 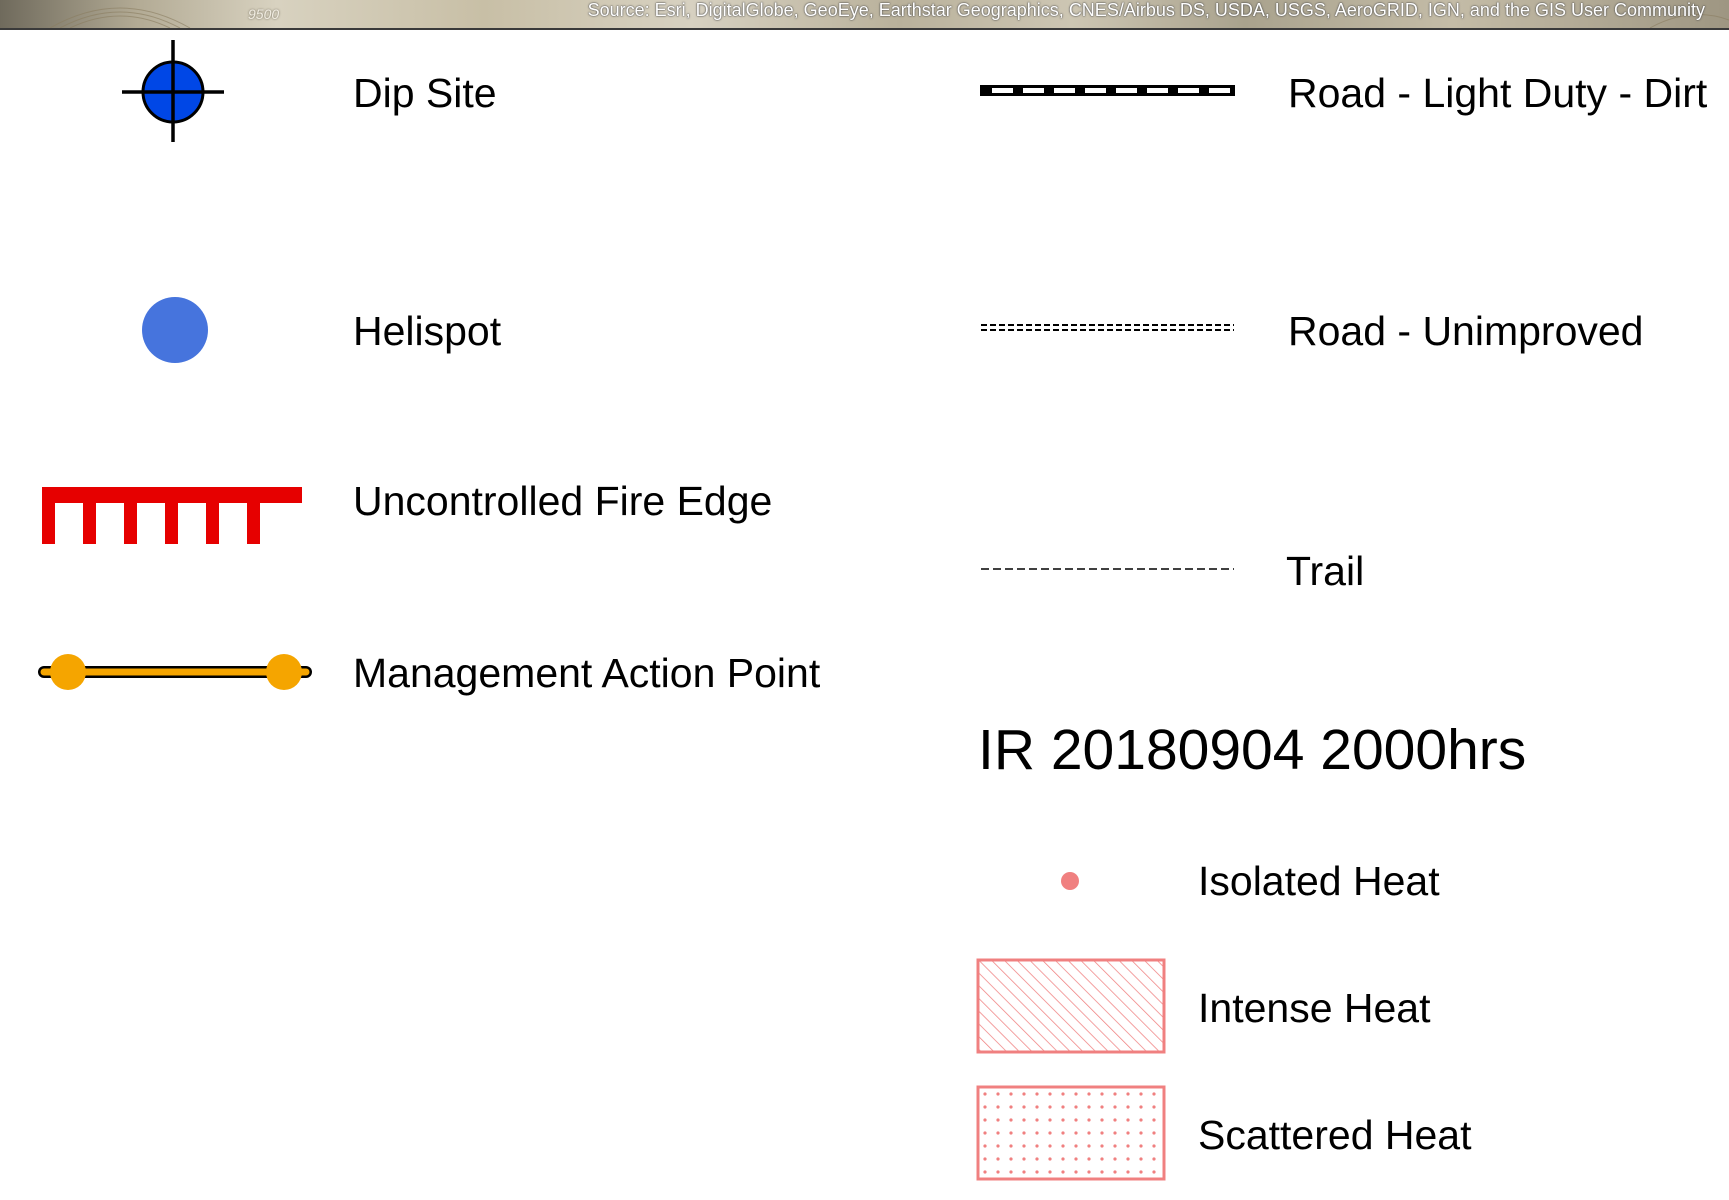 I want to click on legend-label-helispot: Helispot, so click(x=427, y=331).